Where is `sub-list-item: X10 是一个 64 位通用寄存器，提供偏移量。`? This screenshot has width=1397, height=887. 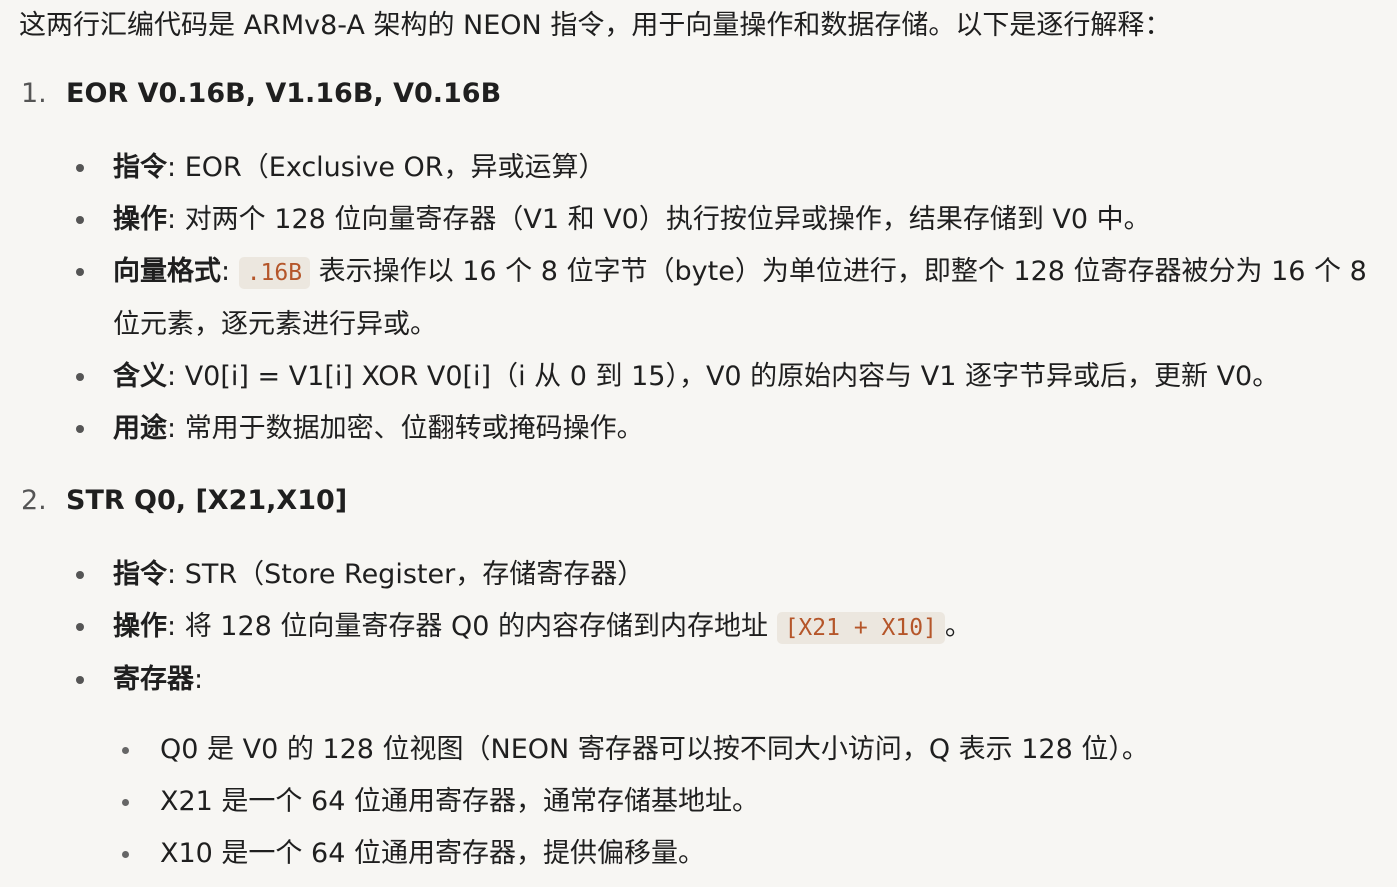
sub-list-item: X10 是一个 64 位通用寄存器，提供偏移量。 is located at coordinates (751, 854).